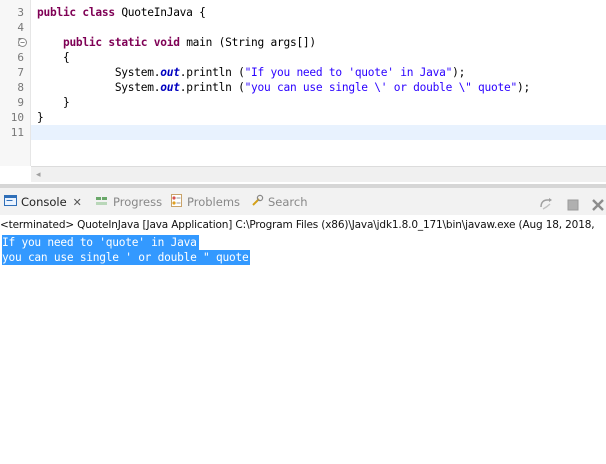 The height and width of the screenshot is (464, 606). What do you see at coordinates (303, 117) in the screenshot?
I see `code-line: 10}` at bounding box center [303, 117].